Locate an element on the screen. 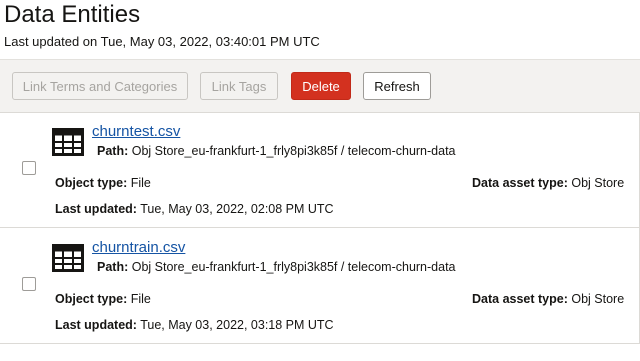 The image size is (640, 361). last-updated-value: Tue, May 03, 2022, 02:08 PM UTC is located at coordinates (237, 209).